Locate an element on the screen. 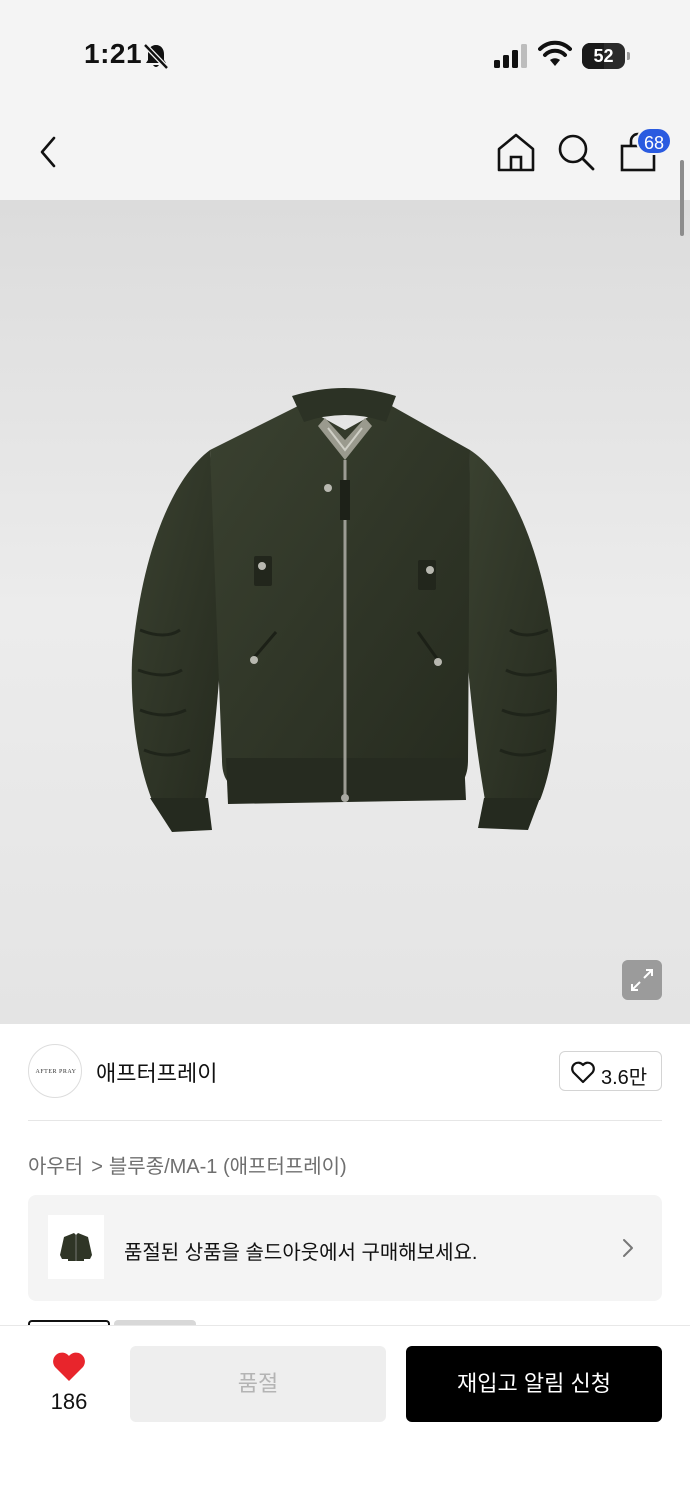 The image size is (690, 1500). back-arrow-icon is located at coordinates (50, 152).